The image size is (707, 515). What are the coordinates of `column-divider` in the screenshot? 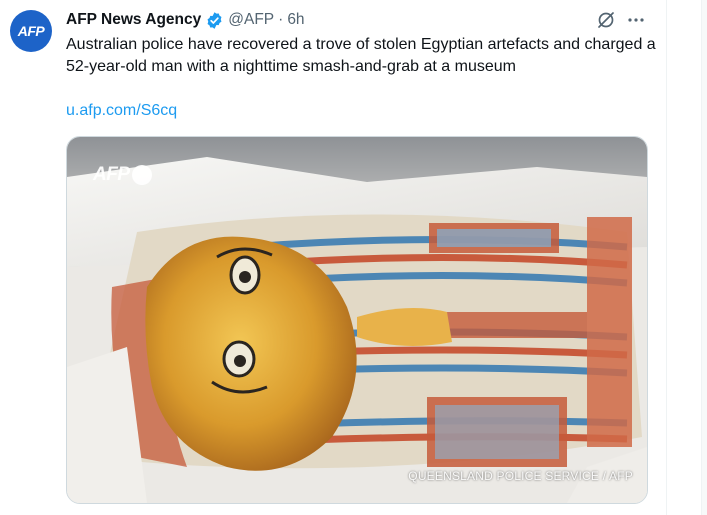 It's located at (666, 257).